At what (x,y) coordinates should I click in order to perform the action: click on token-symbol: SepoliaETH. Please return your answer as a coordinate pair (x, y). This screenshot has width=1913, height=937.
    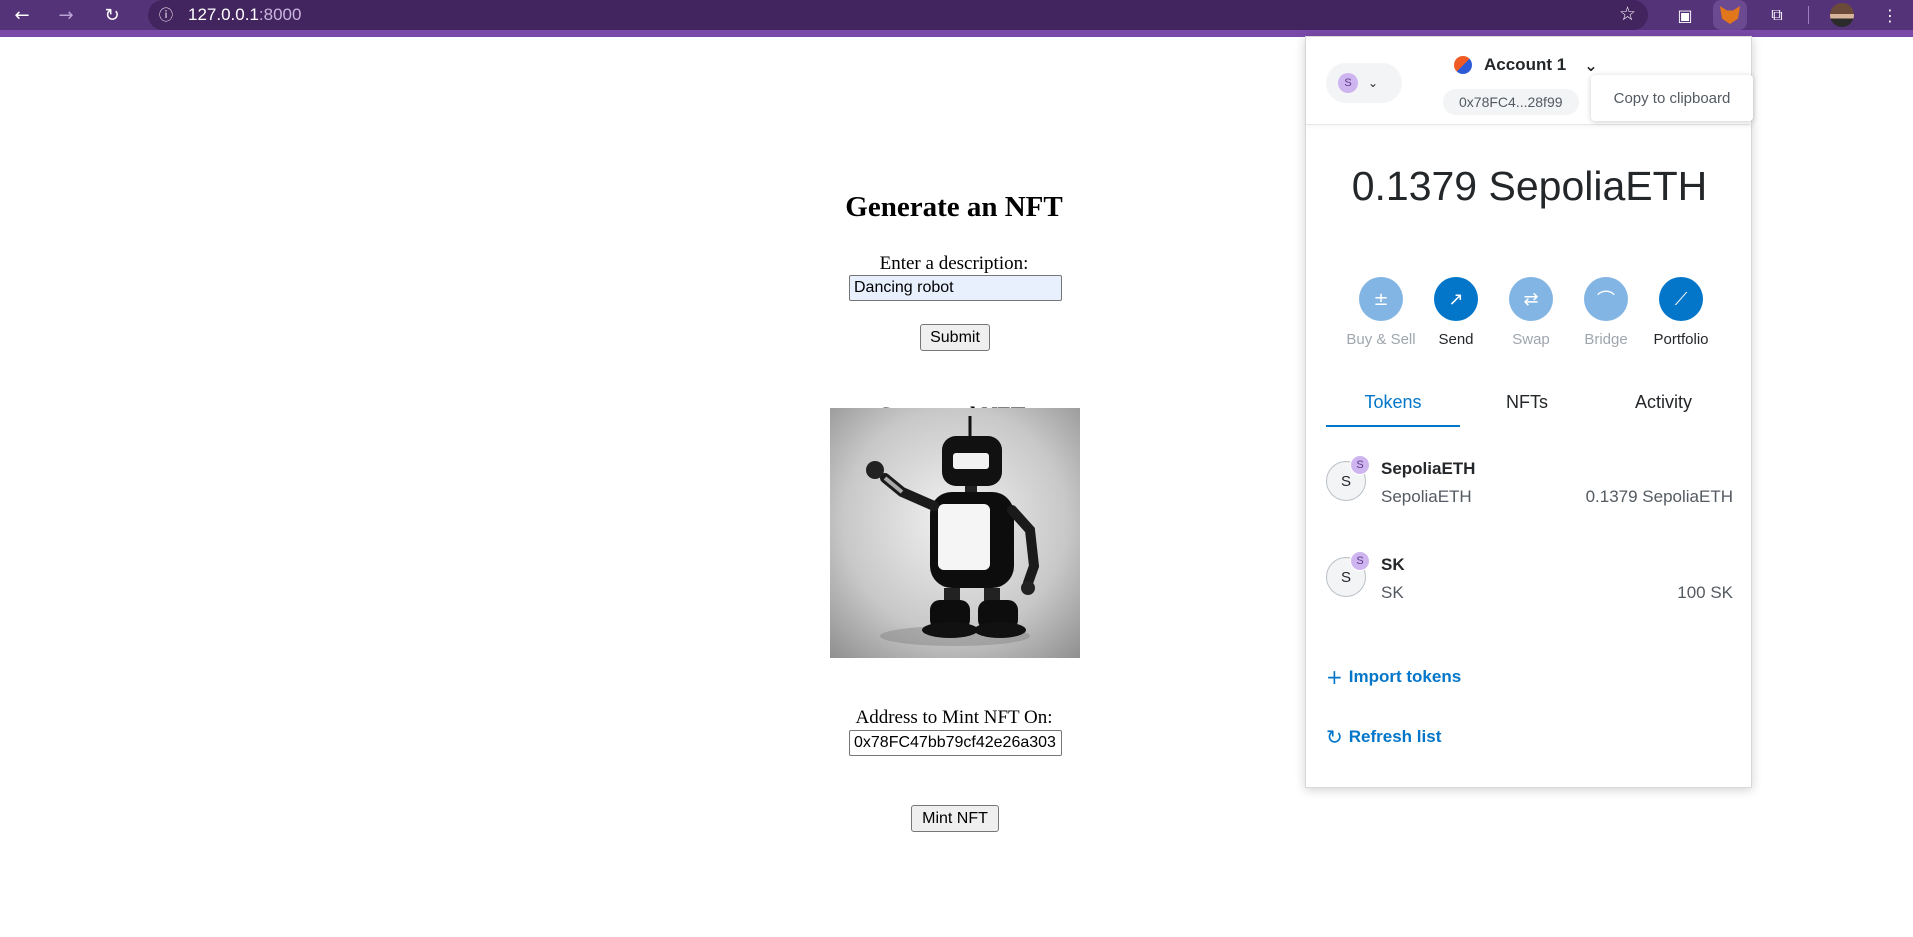
    Looking at the image, I should click on (1426, 496).